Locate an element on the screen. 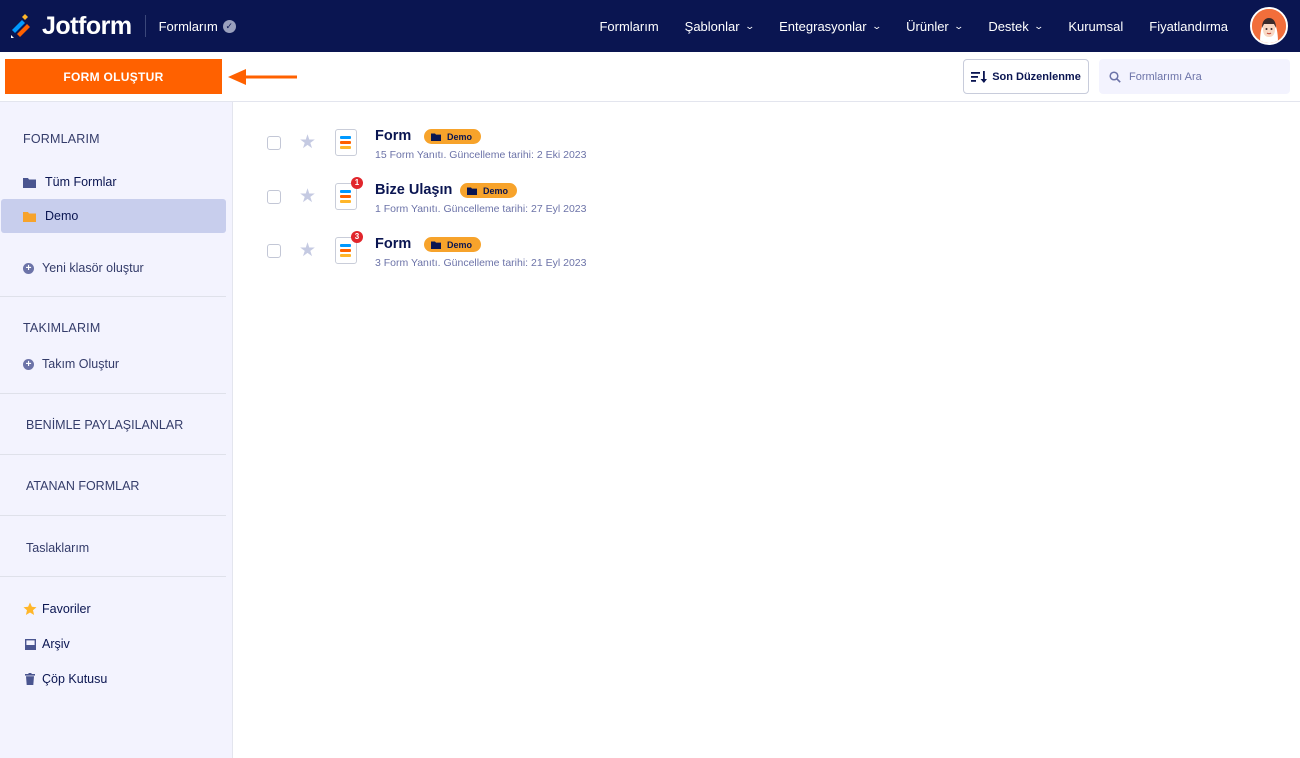 Image resolution: width=1300 pixels, height=758 pixels. nav-item-support: Destek ⌄ is located at coordinates (1016, 26).